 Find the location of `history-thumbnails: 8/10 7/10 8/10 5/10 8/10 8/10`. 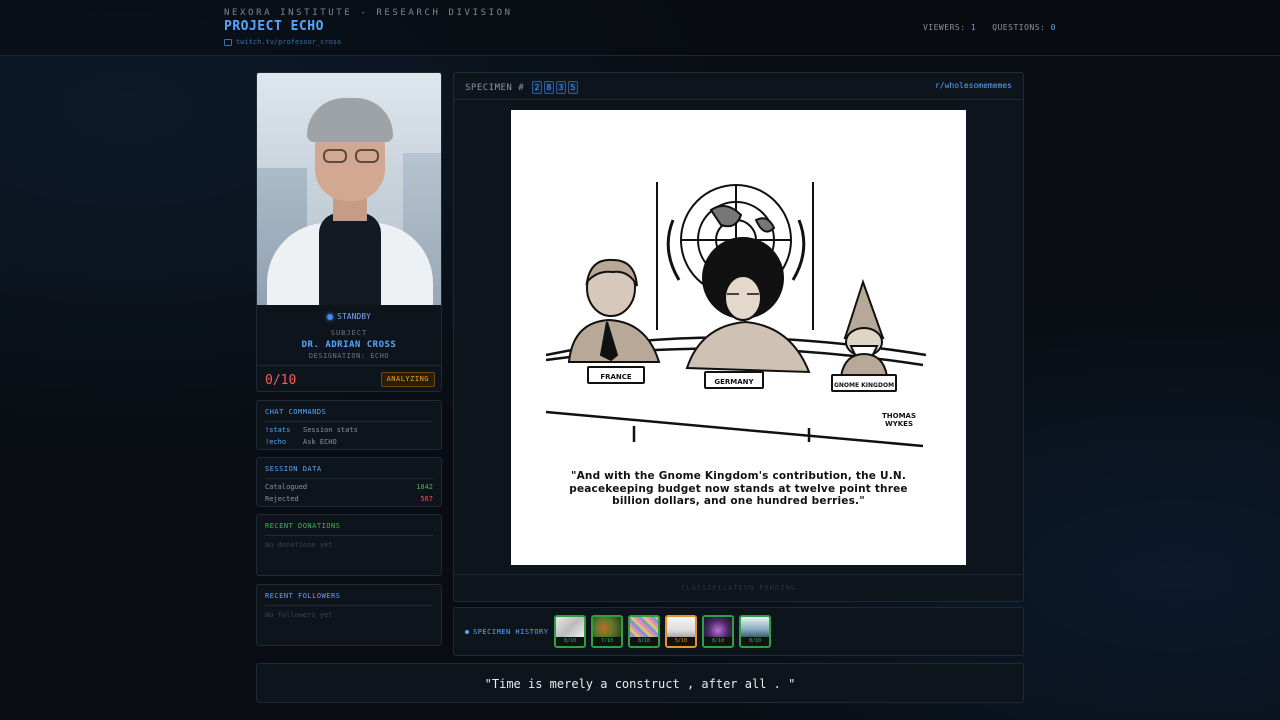

history-thumbnails: 8/10 7/10 8/10 5/10 8/10 8/10 is located at coordinates (662, 631).